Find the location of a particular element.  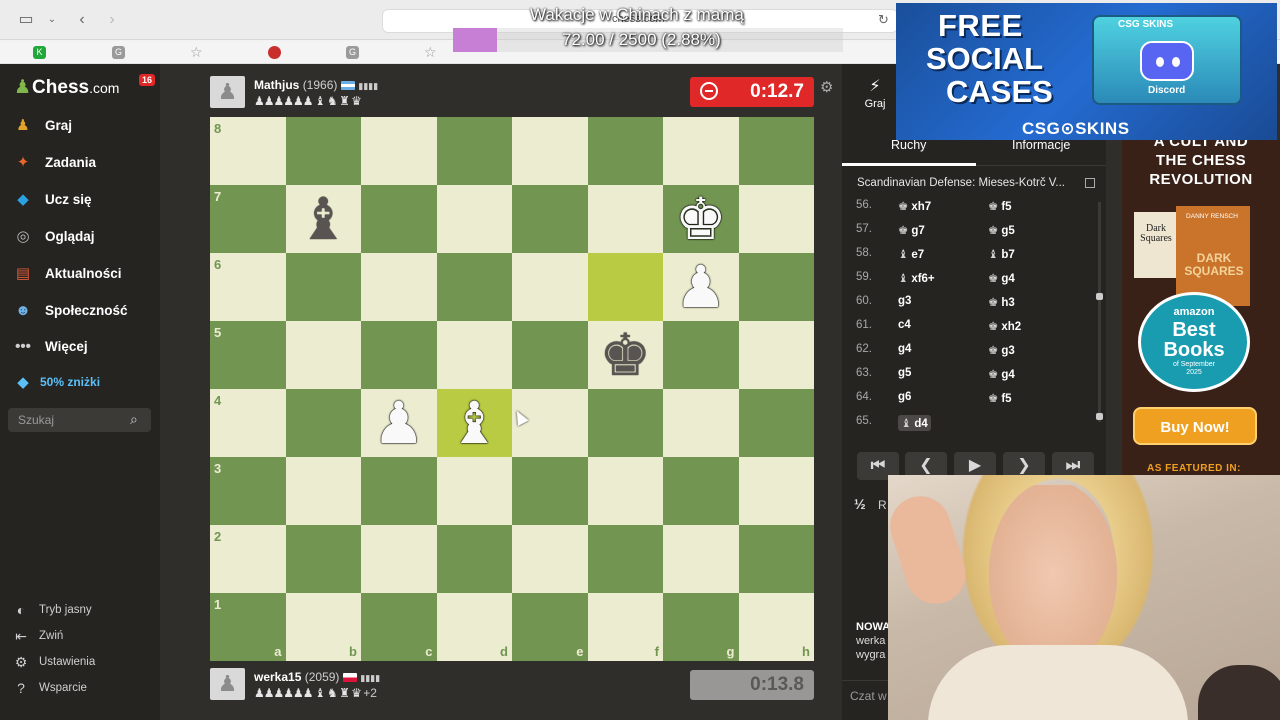

square-d2 is located at coordinates (474, 559).